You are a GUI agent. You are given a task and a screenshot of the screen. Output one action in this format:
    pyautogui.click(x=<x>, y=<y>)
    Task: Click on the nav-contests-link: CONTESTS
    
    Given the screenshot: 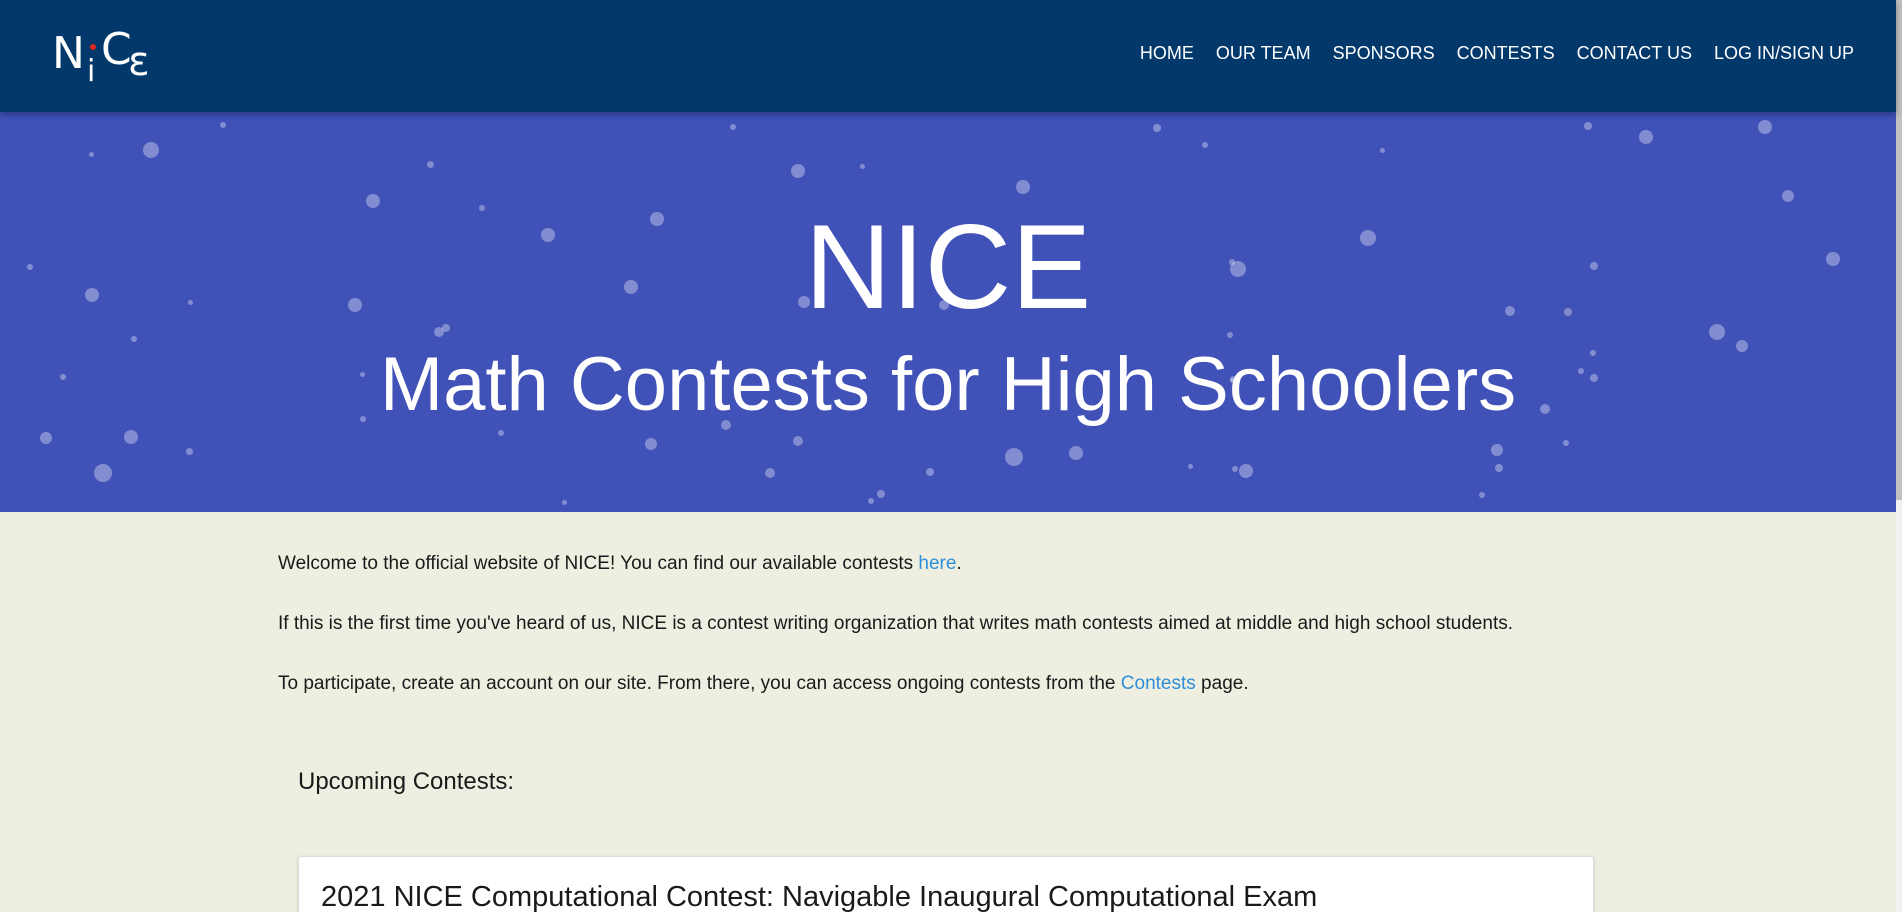 What is the action you would take?
    pyautogui.click(x=1506, y=53)
    